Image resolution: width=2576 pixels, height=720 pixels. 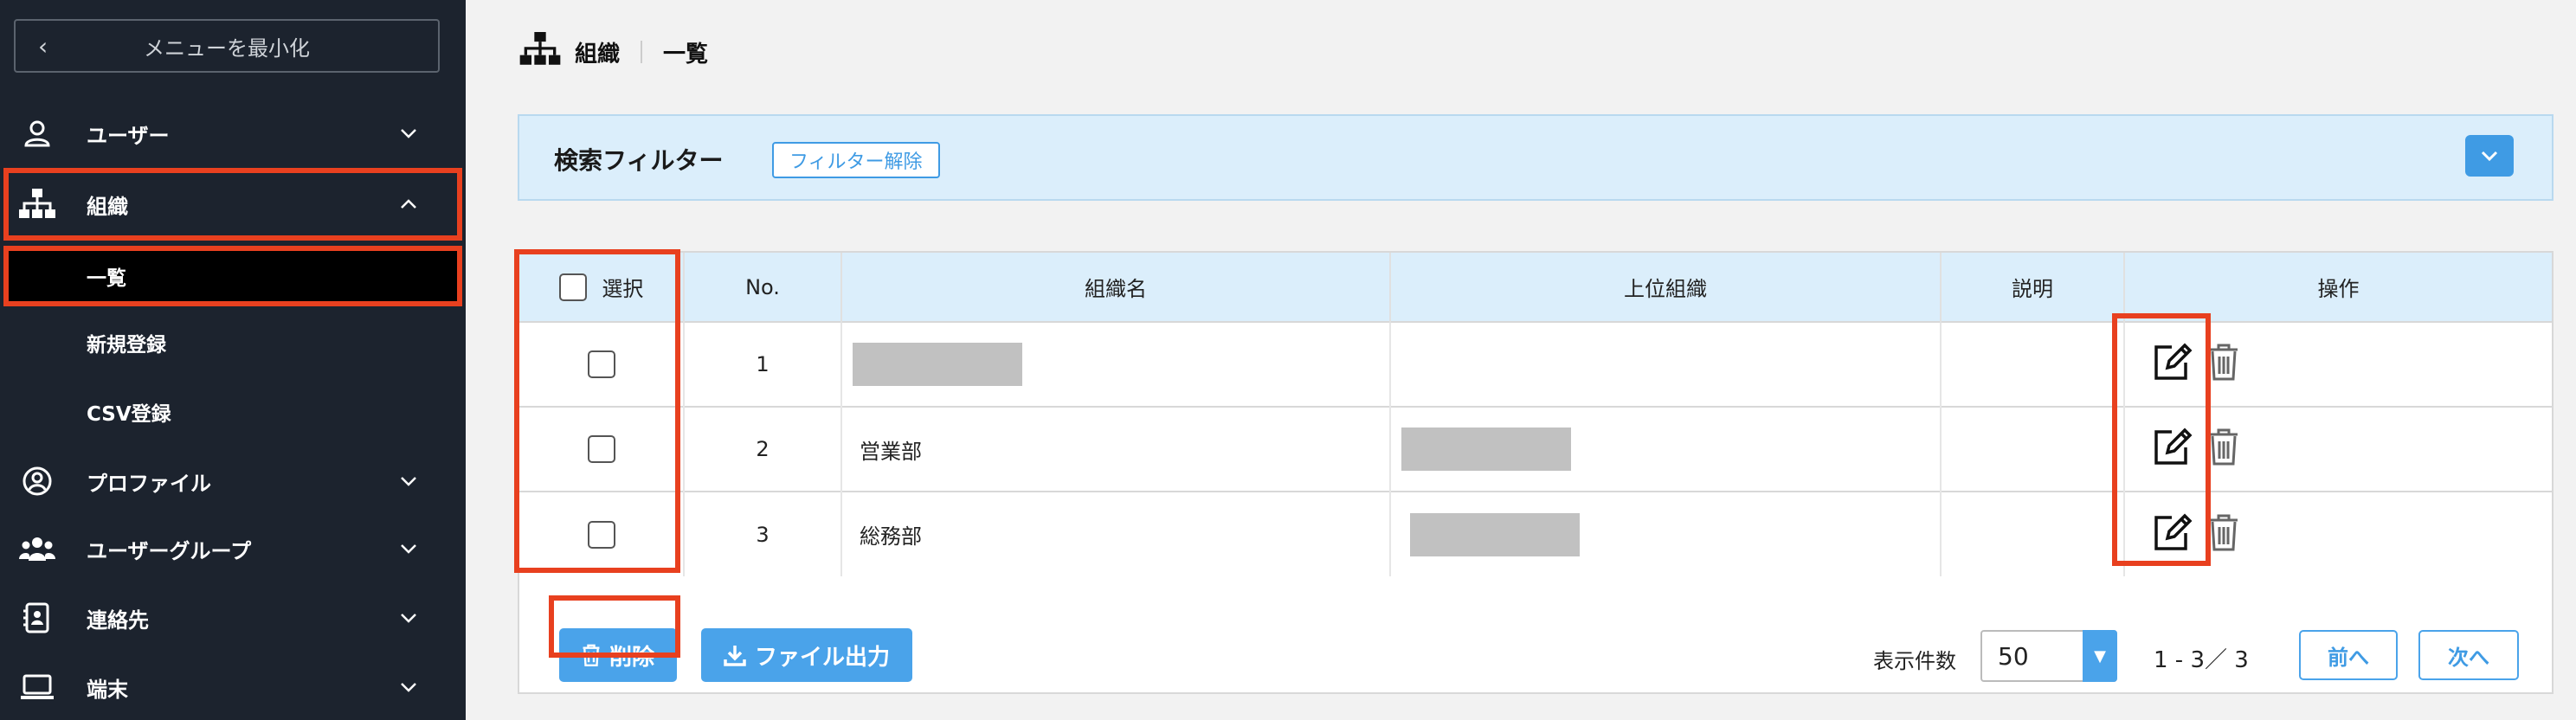 I want to click on redacted-org-name, so click(x=937, y=364).